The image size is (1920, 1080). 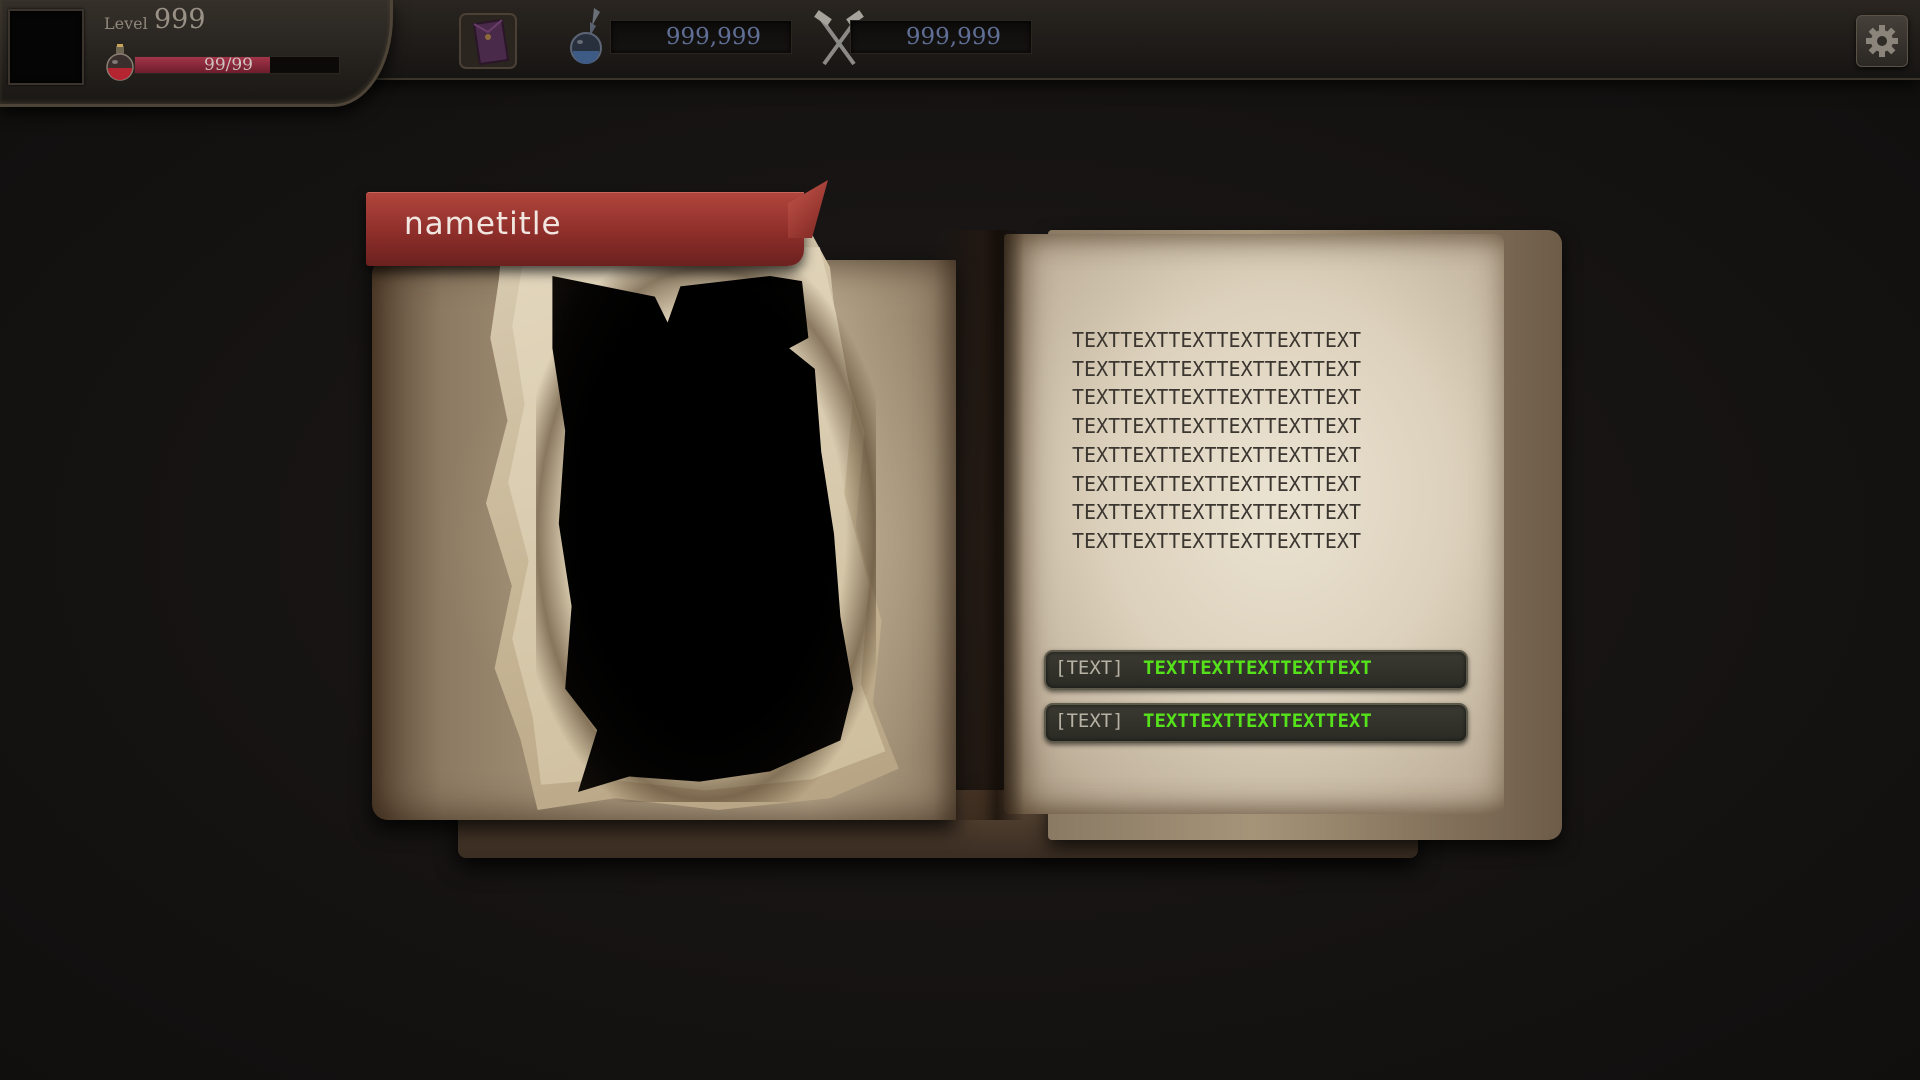 What do you see at coordinates (126, 23) in the screenshot?
I see `level-label: Level` at bounding box center [126, 23].